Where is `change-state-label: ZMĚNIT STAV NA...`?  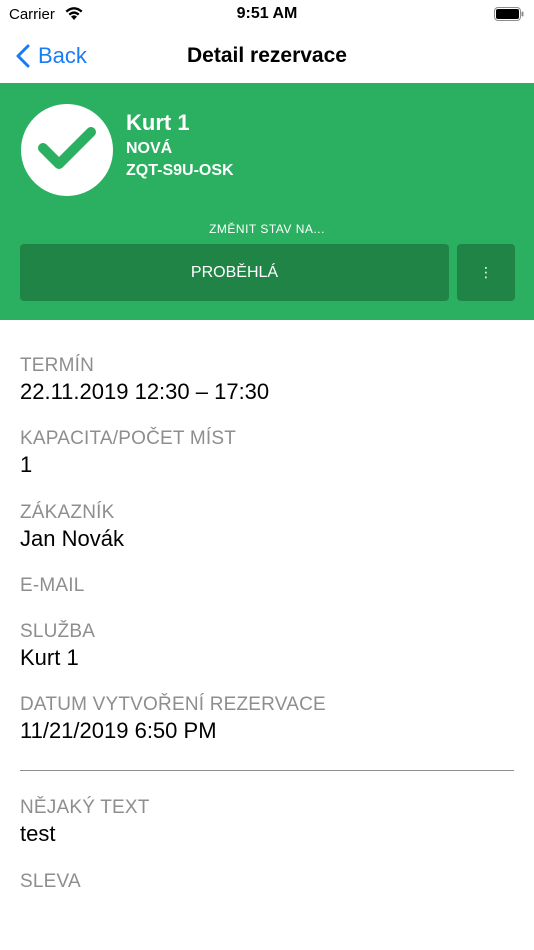 change-state-label: ZMĚNIT STAV NA... is located at coordinates (267, 229).